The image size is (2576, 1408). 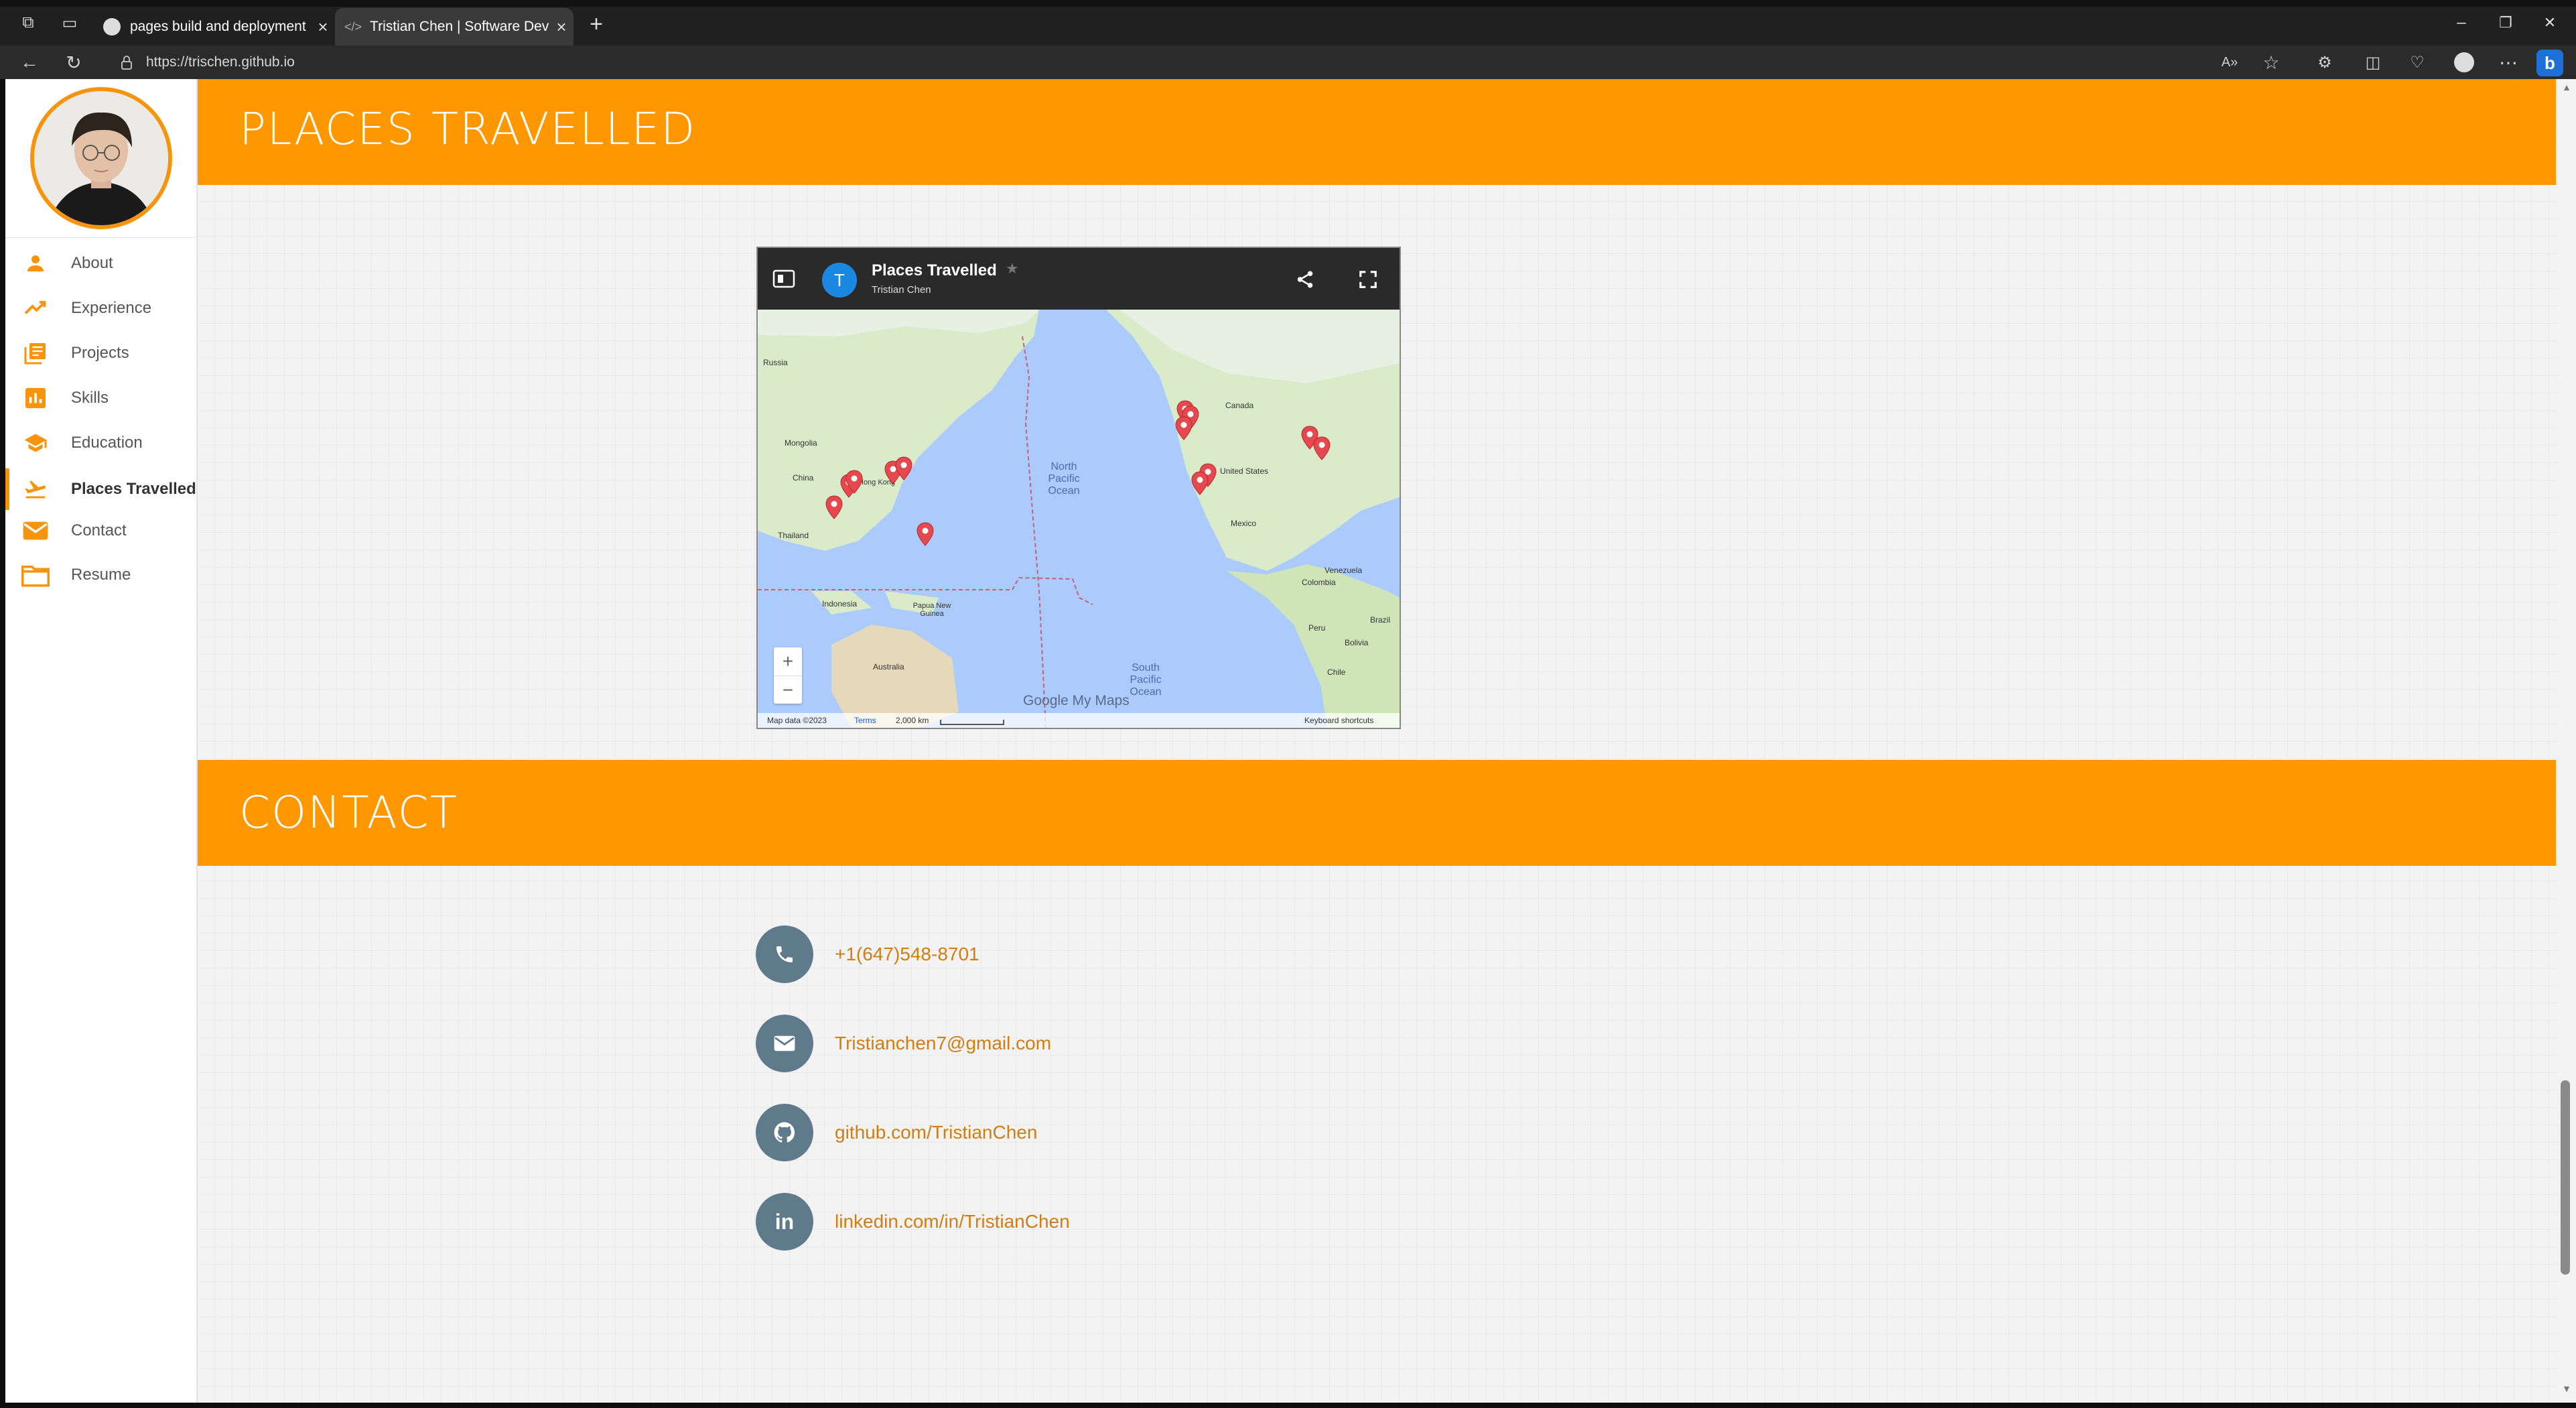 I want to click on new-tab-button: +, so click(x=596, y=24).